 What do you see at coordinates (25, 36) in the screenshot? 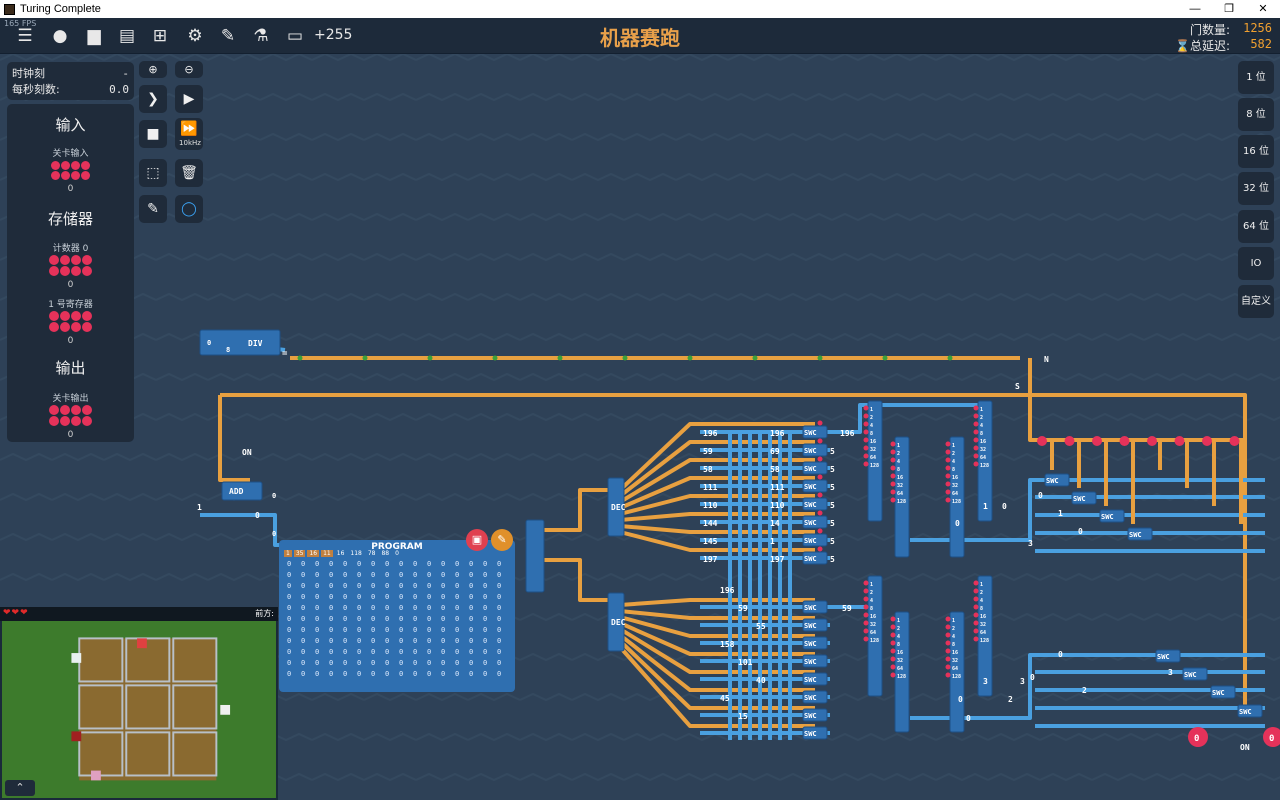
I see `menu-icon: ☰` at bounding box center [25, 36].